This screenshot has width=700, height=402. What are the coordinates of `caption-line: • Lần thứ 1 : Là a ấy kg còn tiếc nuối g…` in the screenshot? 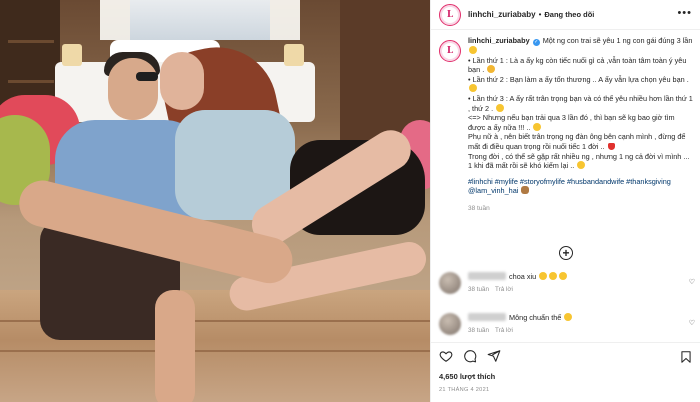 It's located at (577, 65).